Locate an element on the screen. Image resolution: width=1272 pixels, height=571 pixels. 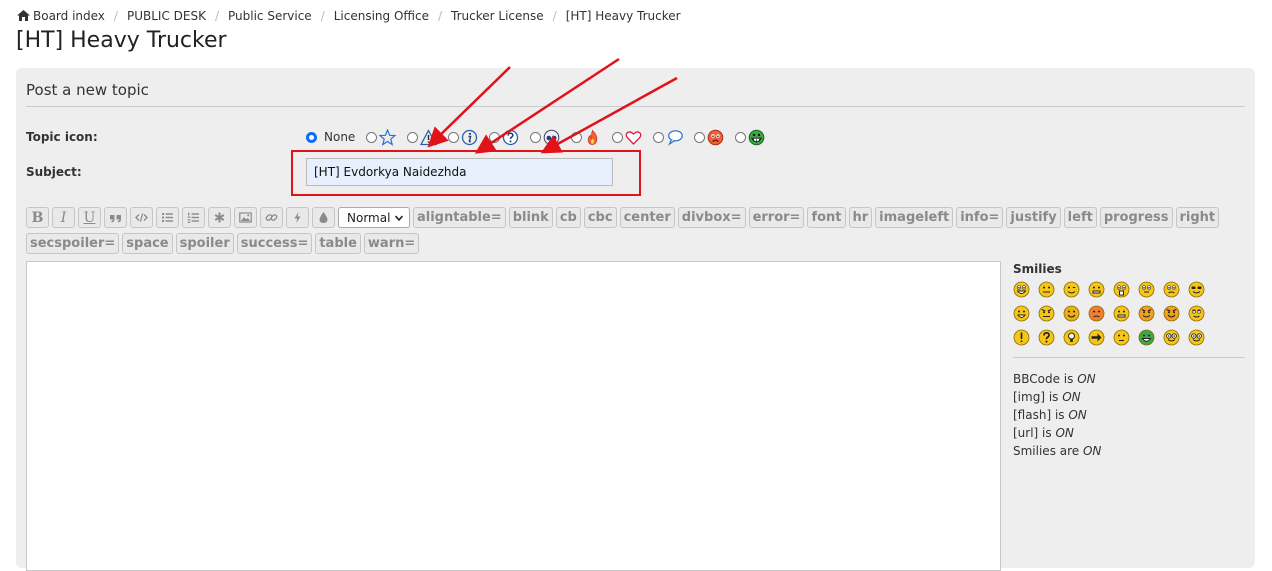
flash-button is located at coordinates (297, 217).